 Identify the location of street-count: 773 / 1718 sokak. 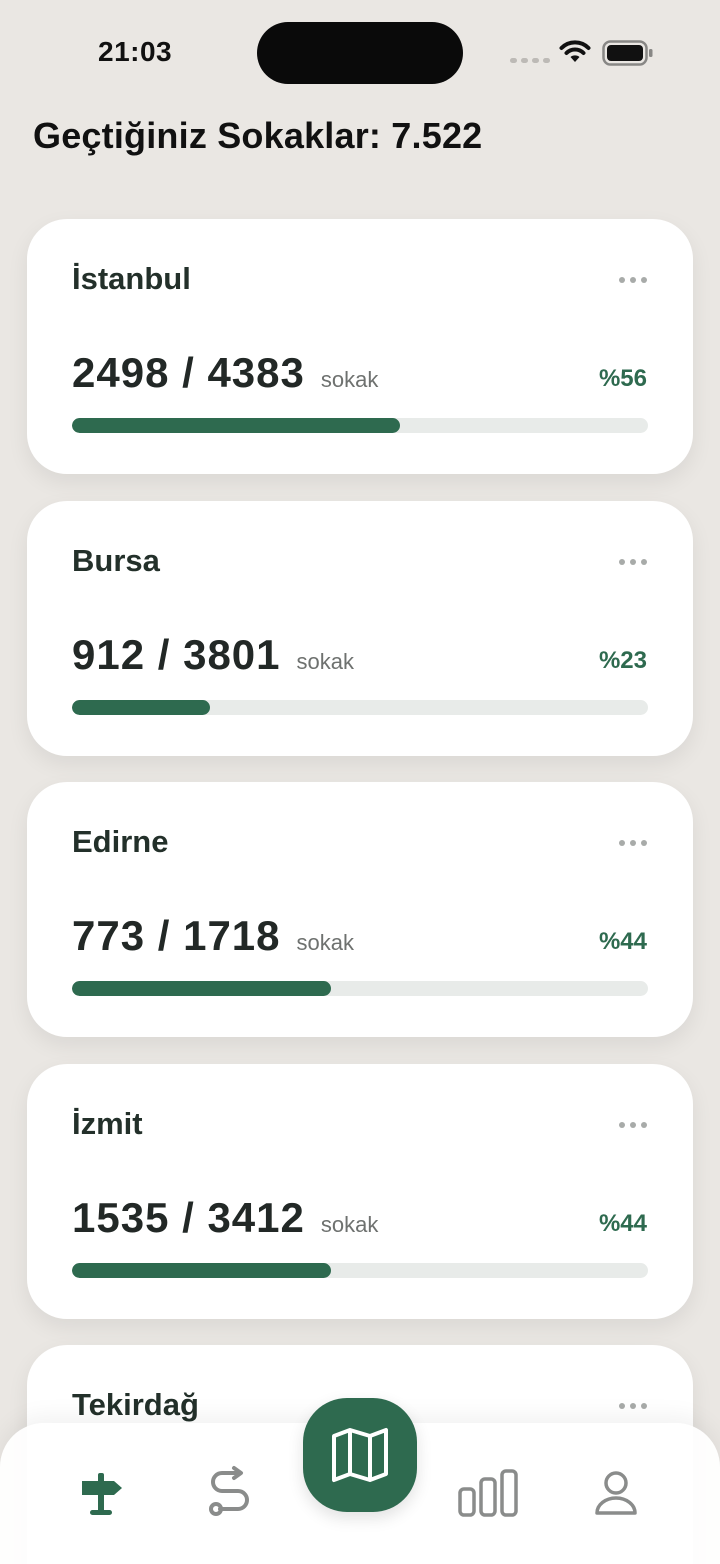
(213, 936).